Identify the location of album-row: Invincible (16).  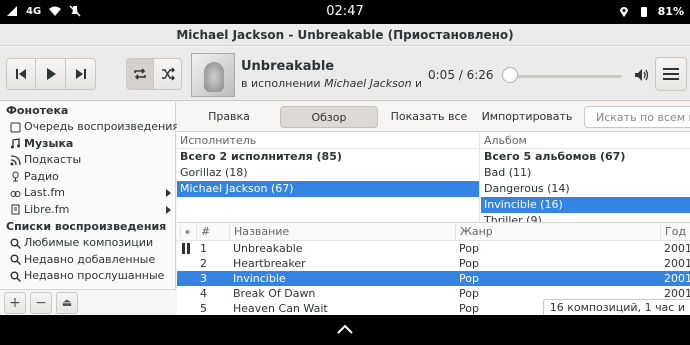
(585, 205).